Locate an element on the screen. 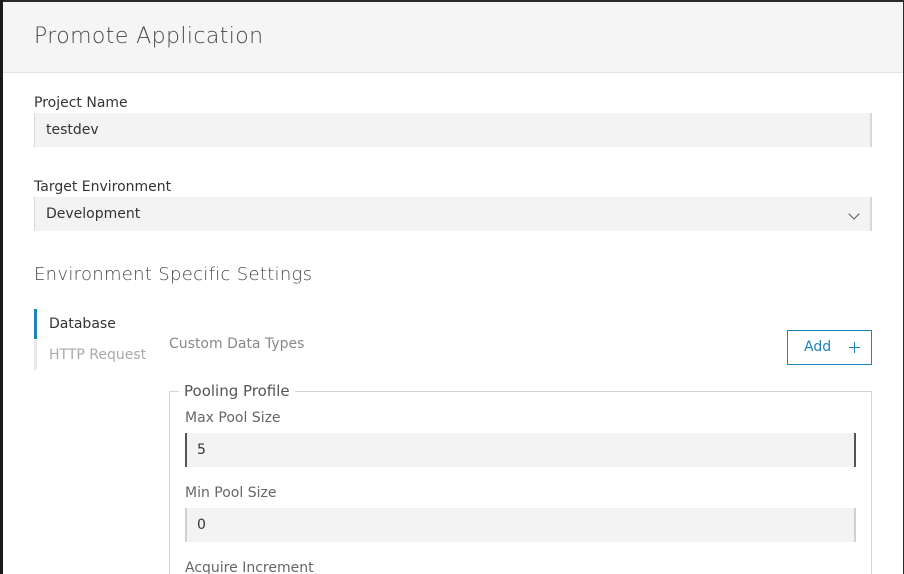 The width and height of the screenshot is (904, 574). max-pool-size-label: Max Pool Size is located at coordinates (233, 418).